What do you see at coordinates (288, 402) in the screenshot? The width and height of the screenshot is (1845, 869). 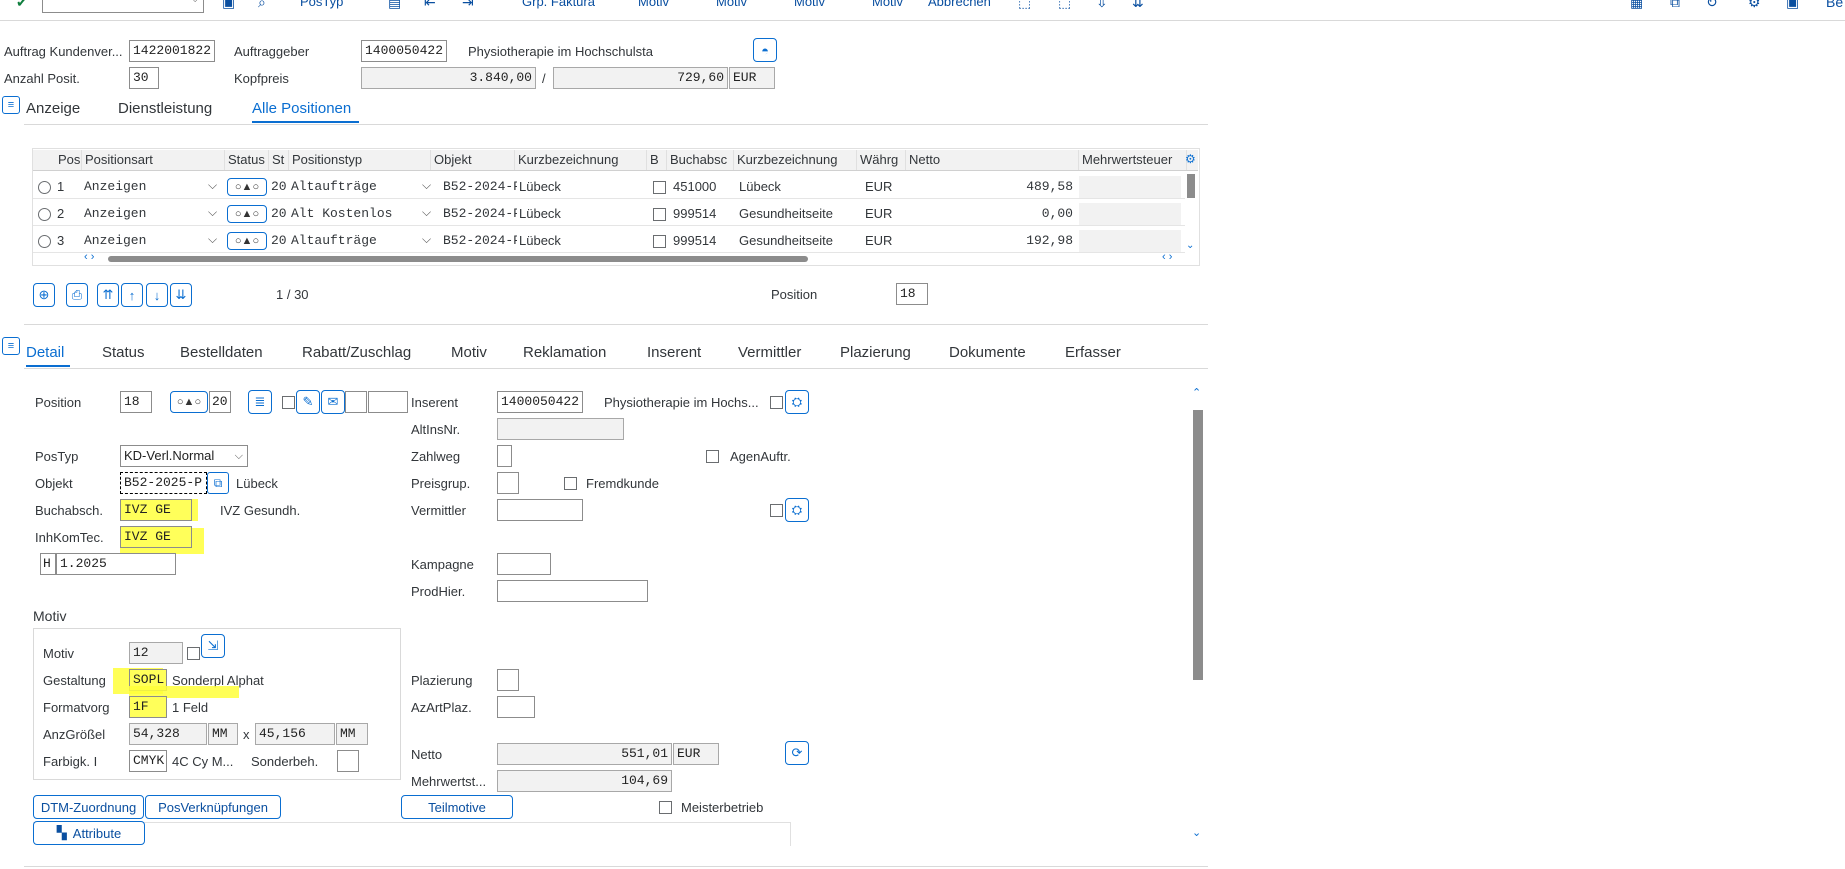 I see `detail-checkbox` at bounding box center [288, 402].